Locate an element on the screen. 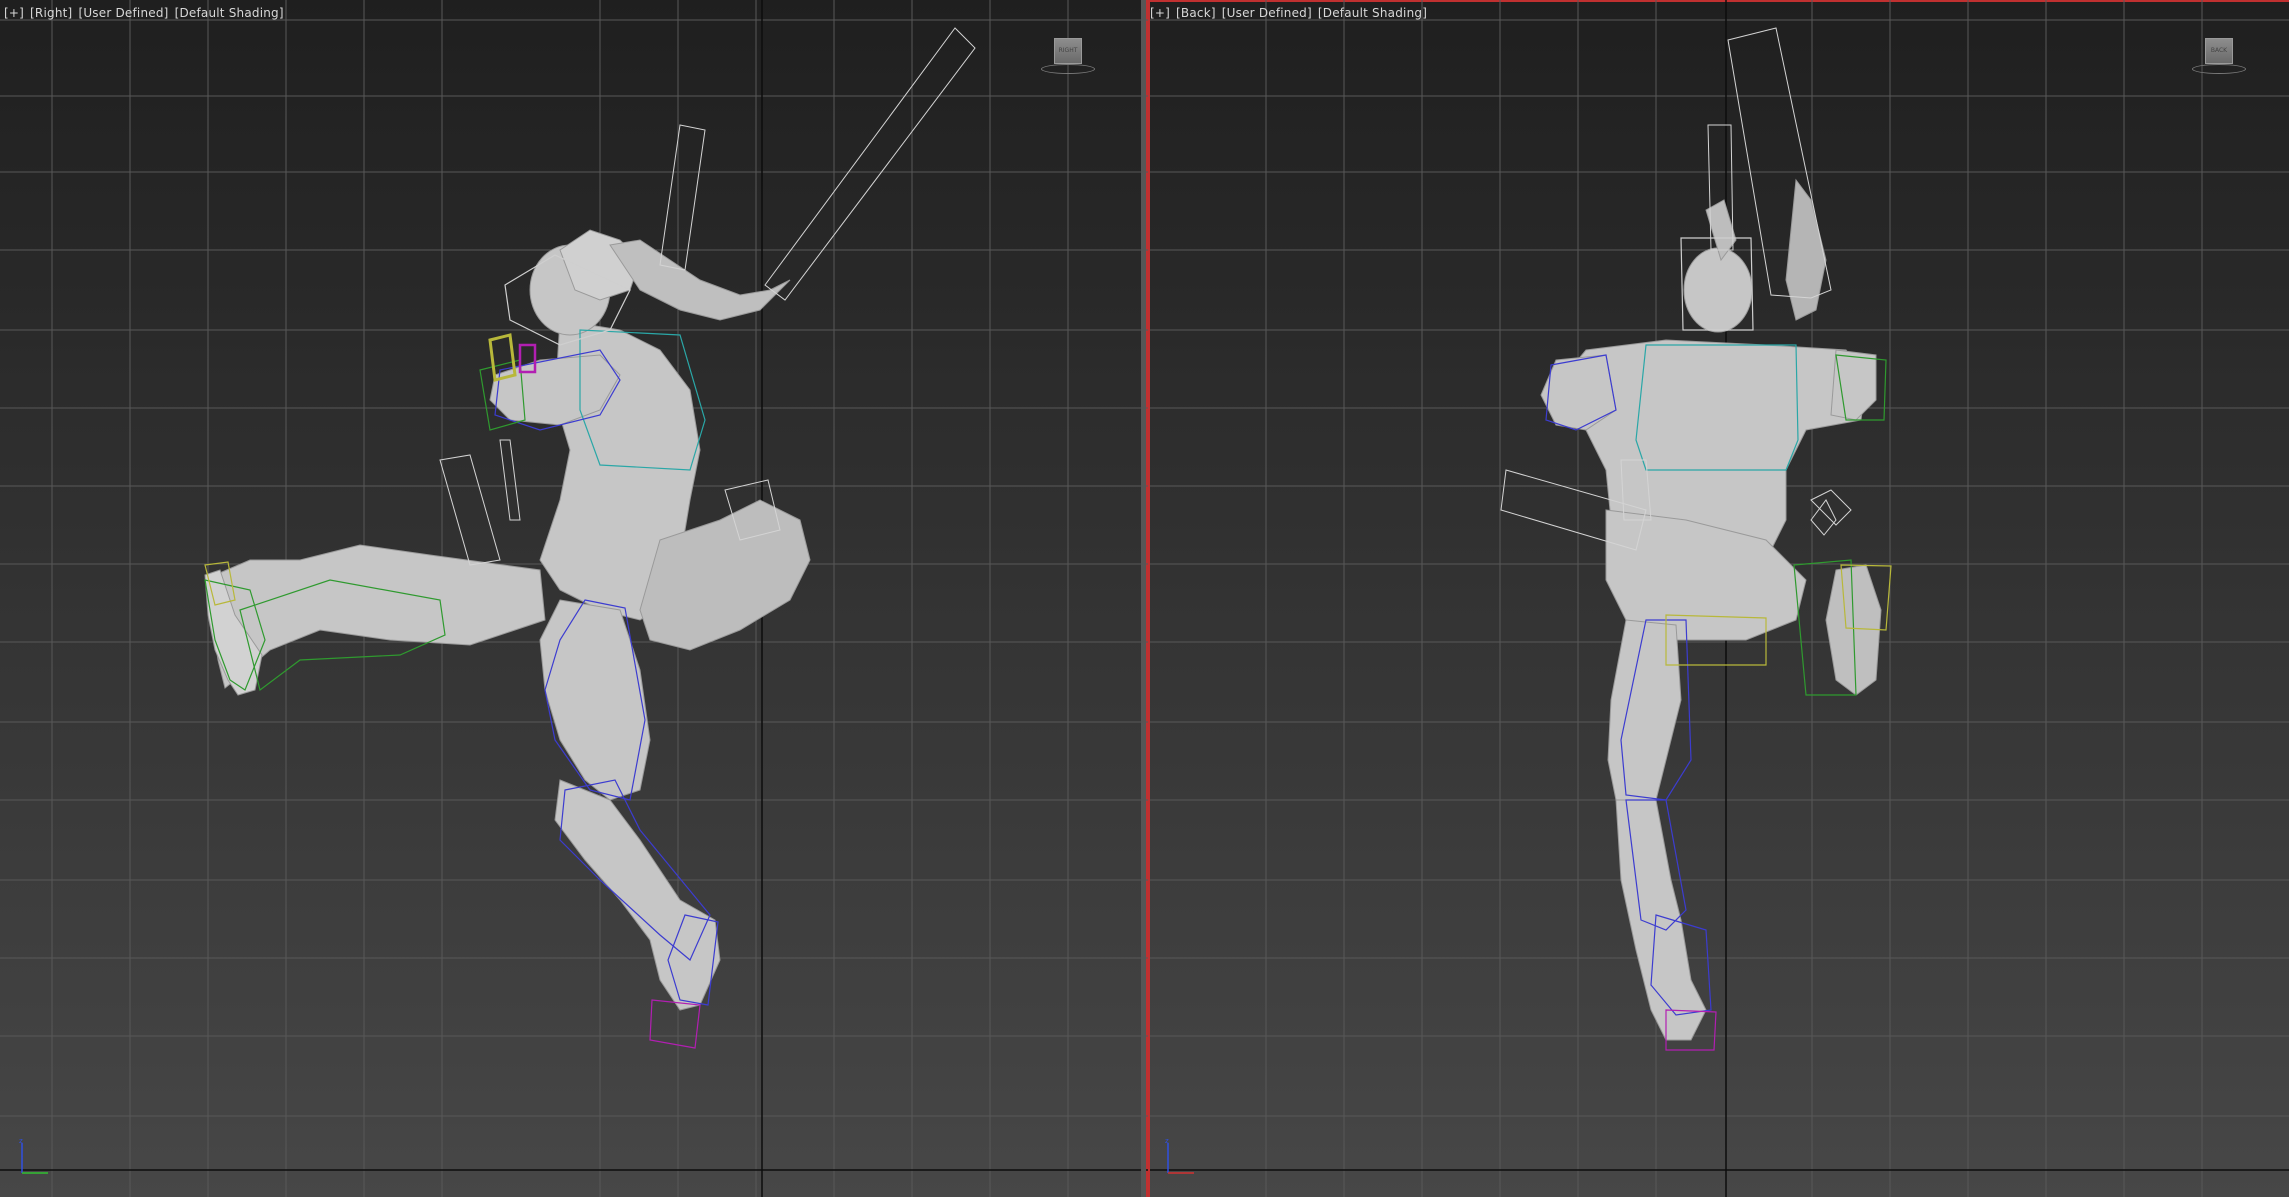  helper-box-small is located at coordinates (510, 480).